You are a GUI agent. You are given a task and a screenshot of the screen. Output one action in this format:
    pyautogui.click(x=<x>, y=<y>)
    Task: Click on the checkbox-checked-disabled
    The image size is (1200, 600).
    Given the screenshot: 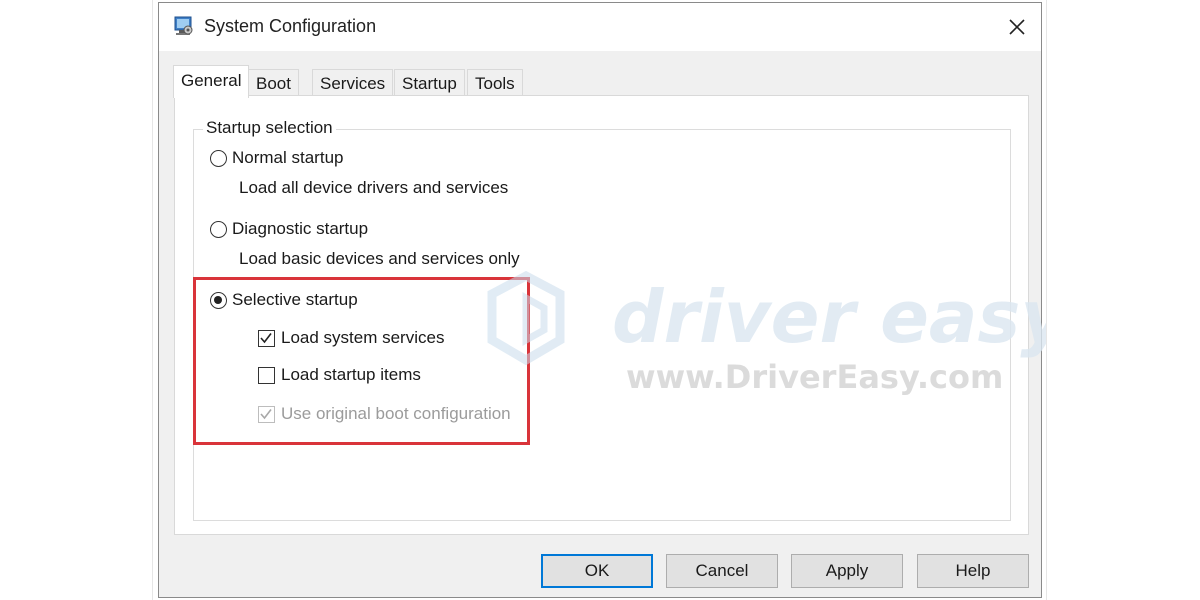 What is the action you would take?
    pyautogui.click(x=266, y=414)
    